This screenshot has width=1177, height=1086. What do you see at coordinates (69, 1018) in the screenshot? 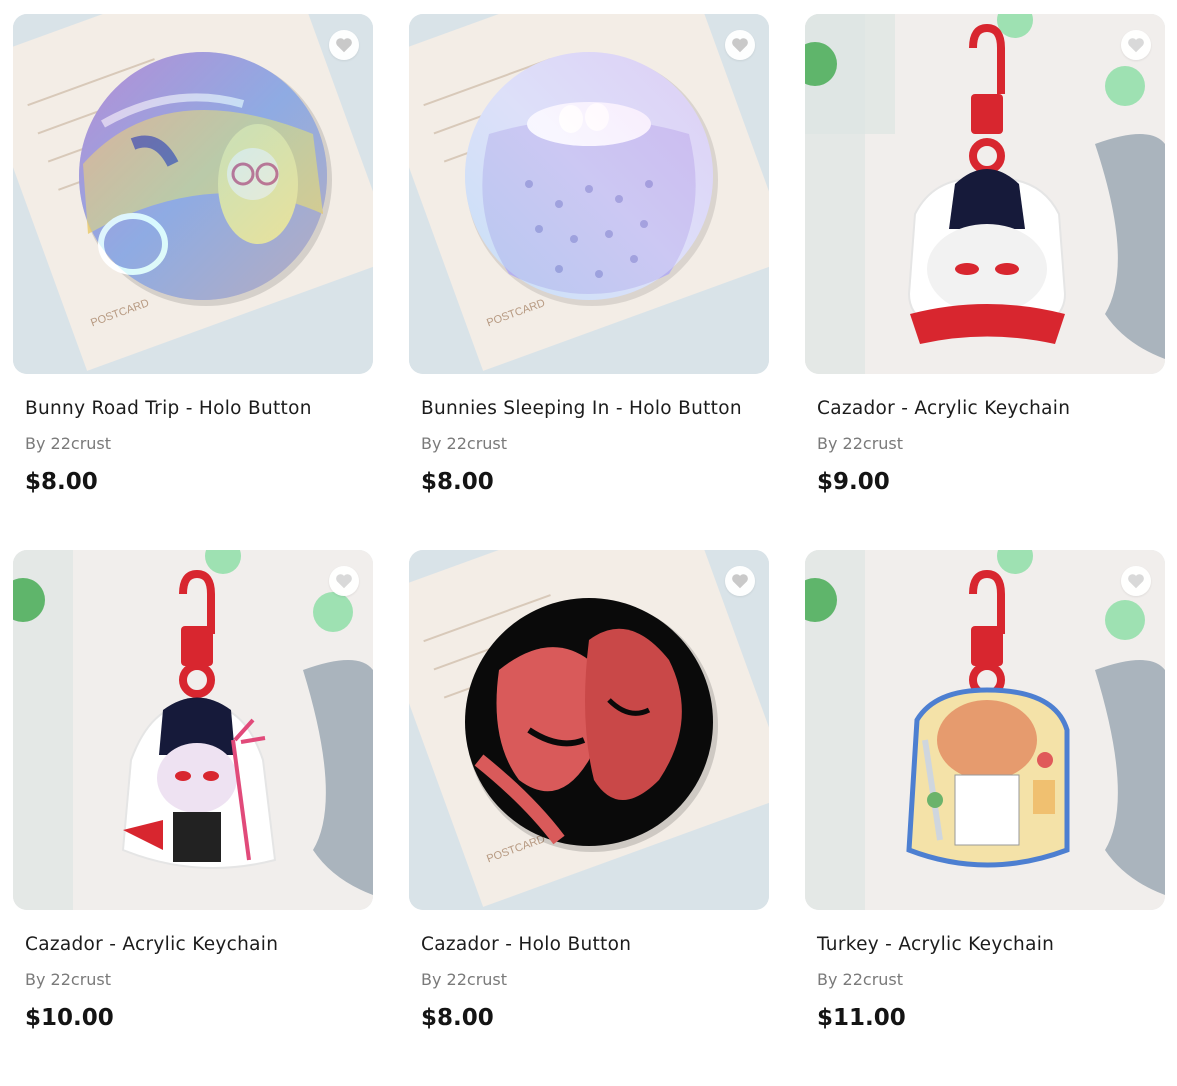
I see `product-price: $10.00` at bounding box center [69, 1018].